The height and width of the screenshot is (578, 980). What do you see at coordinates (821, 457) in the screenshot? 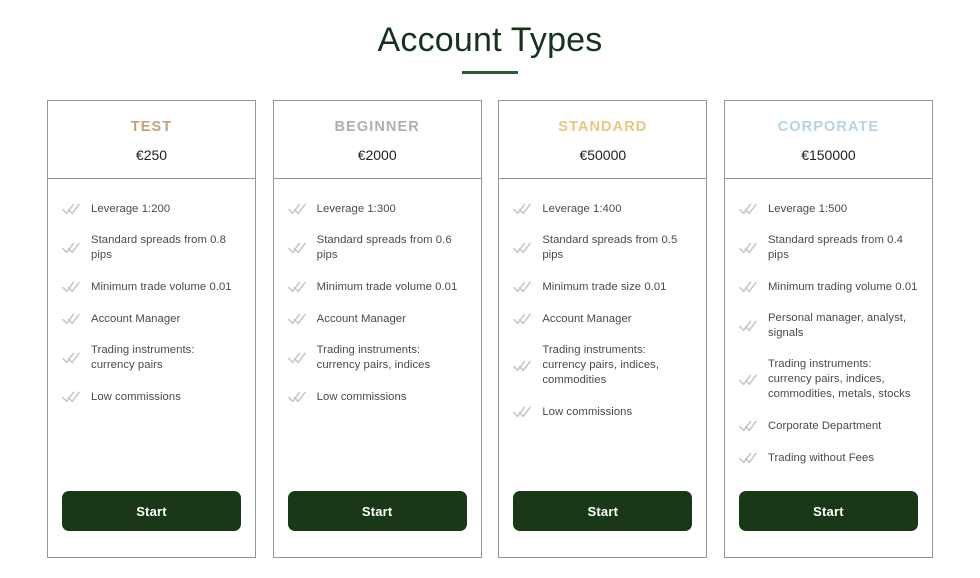
I see `feature-label: Trading without Fees` at bounding box center [821, 457].